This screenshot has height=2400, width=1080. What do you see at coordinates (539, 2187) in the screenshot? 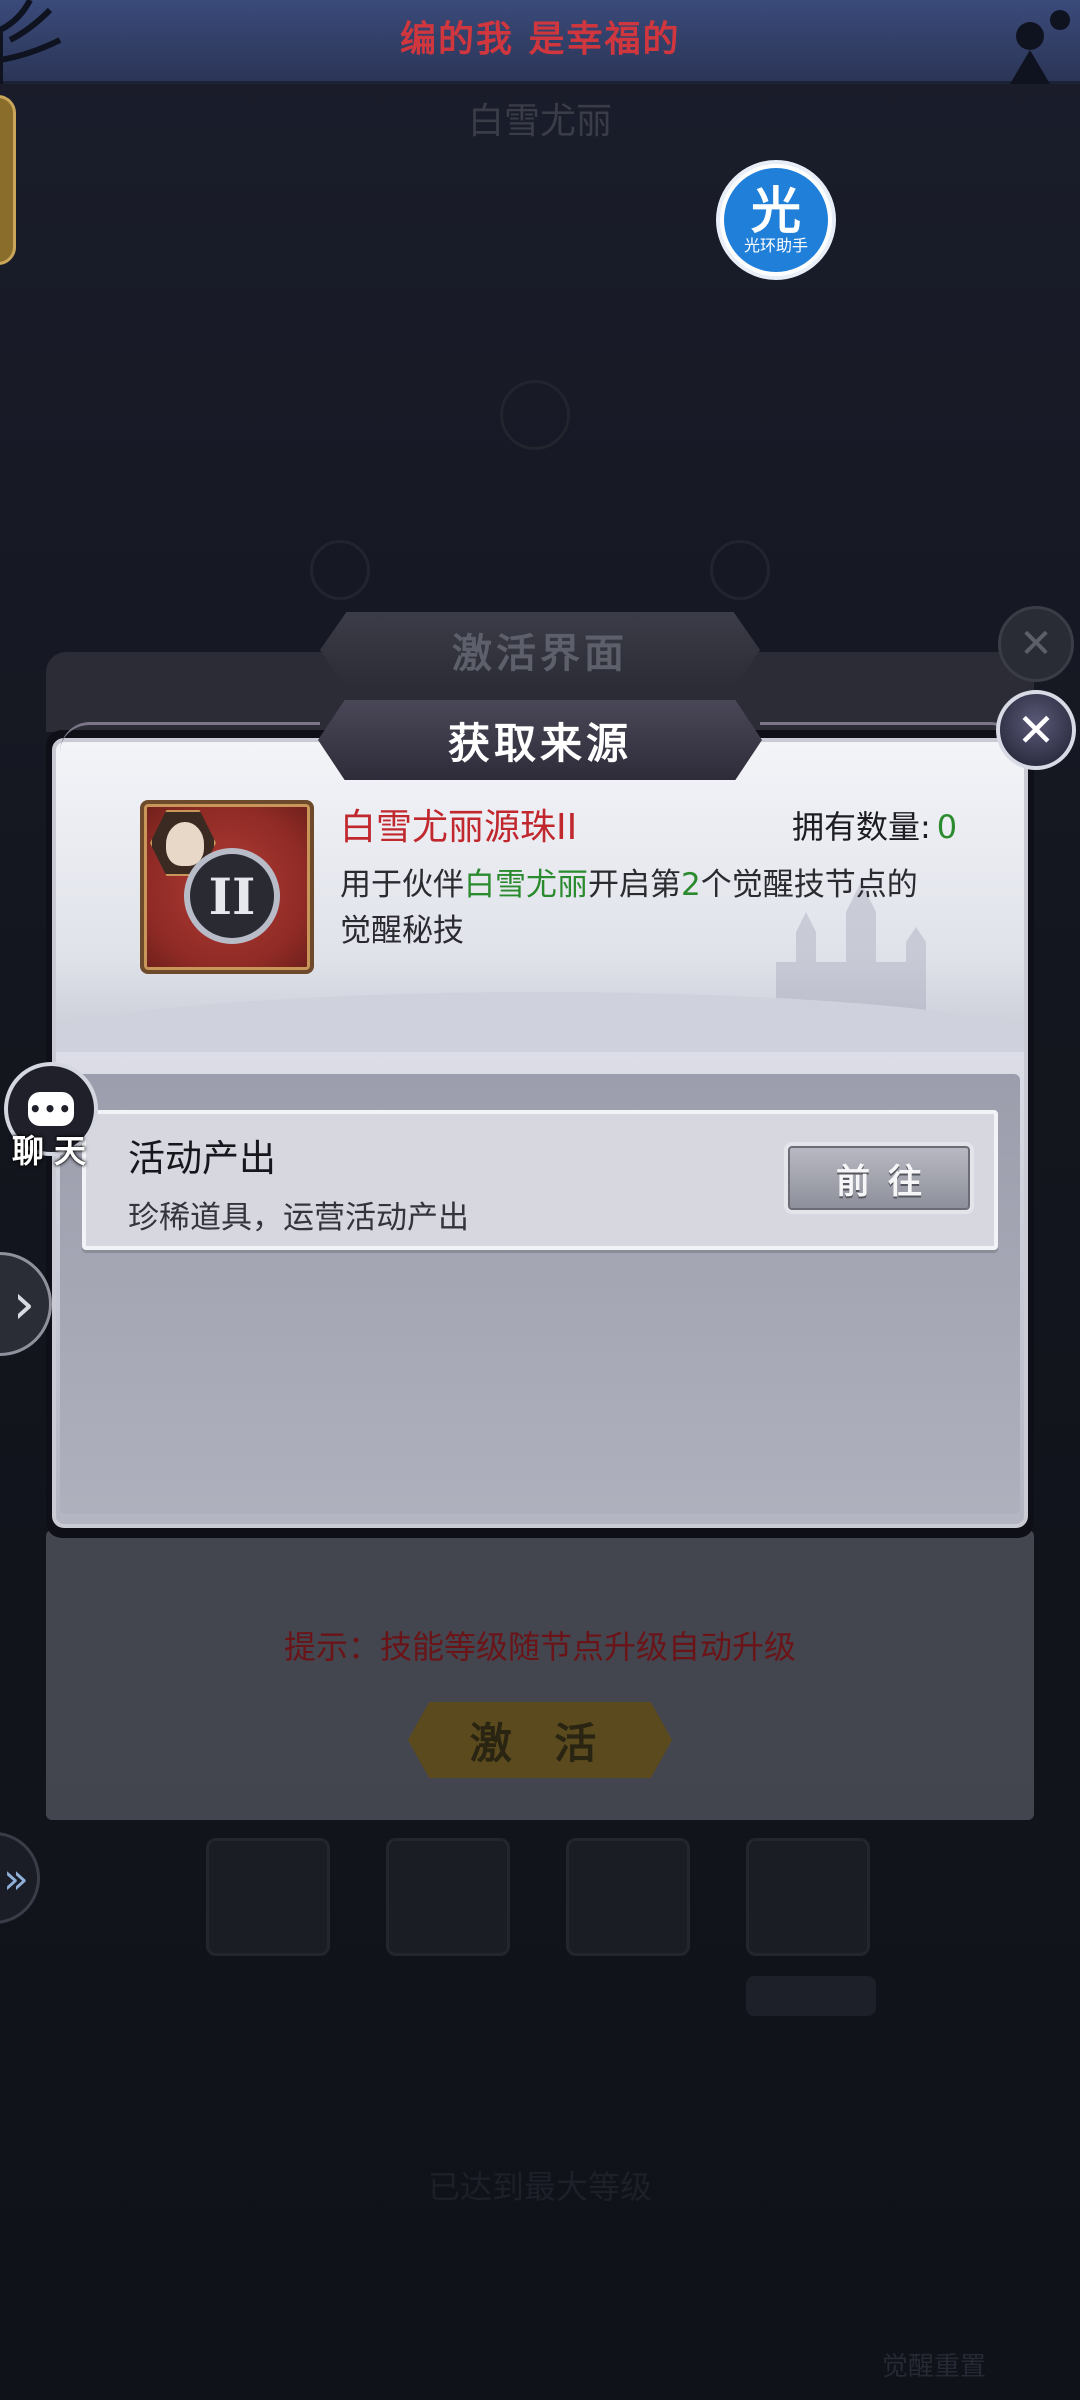
I see `max-level-text: 已达到最大等级` at bounding box center [539, 2187].